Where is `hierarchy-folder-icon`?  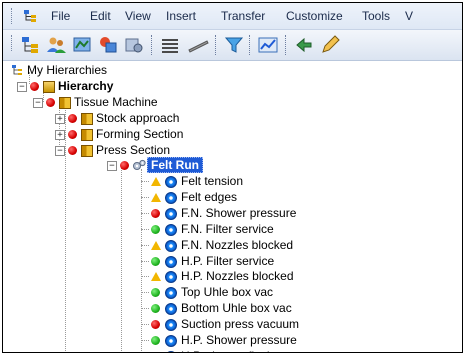
hierarchy-folder-icon is located at coordinates (17, 70).